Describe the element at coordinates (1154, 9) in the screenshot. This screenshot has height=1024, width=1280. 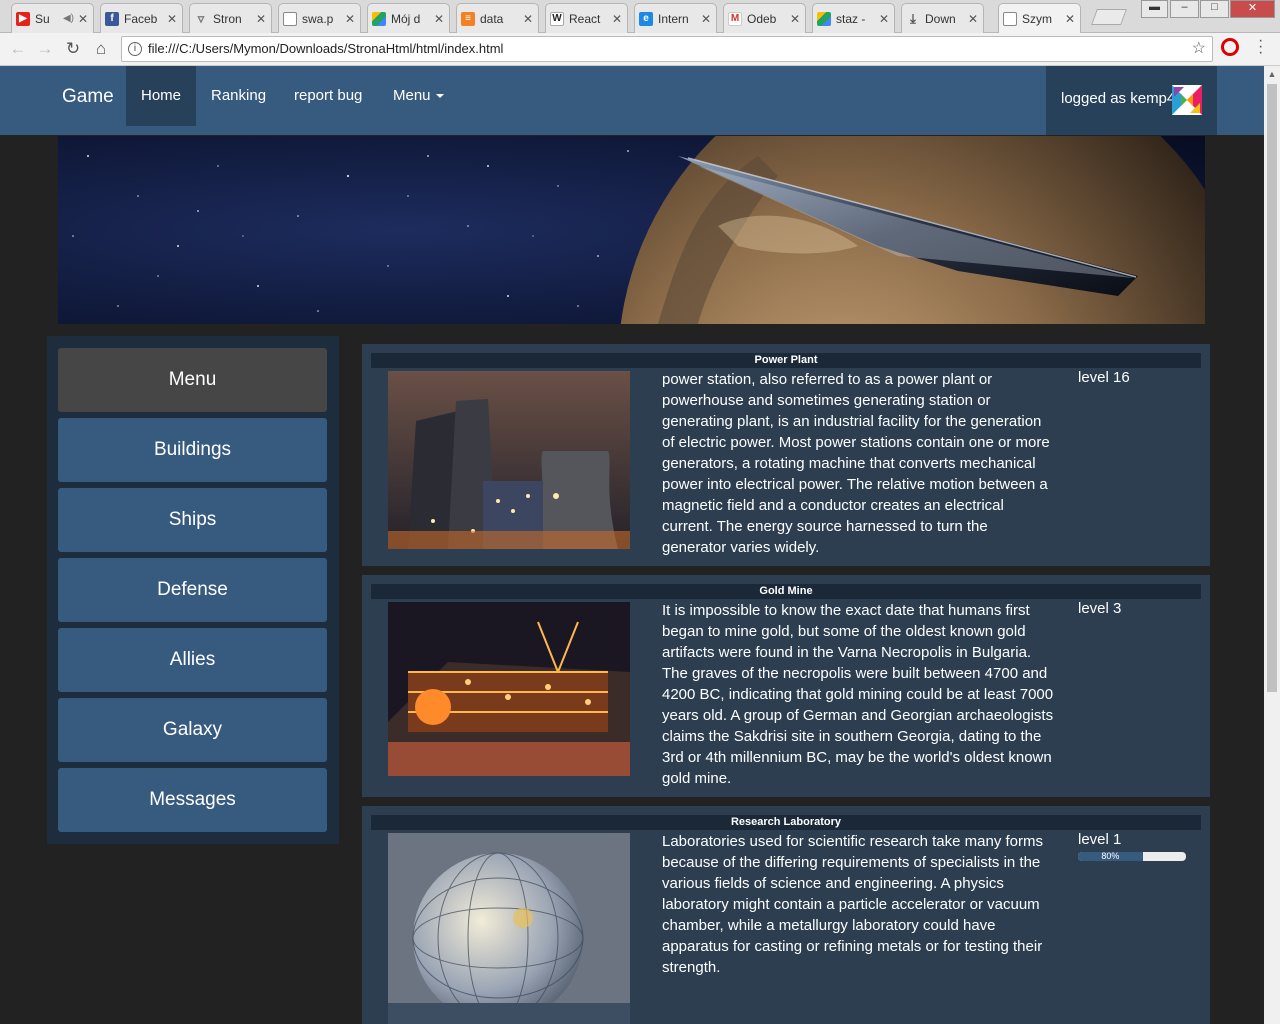
I see `profile-button: ▬` at that location.